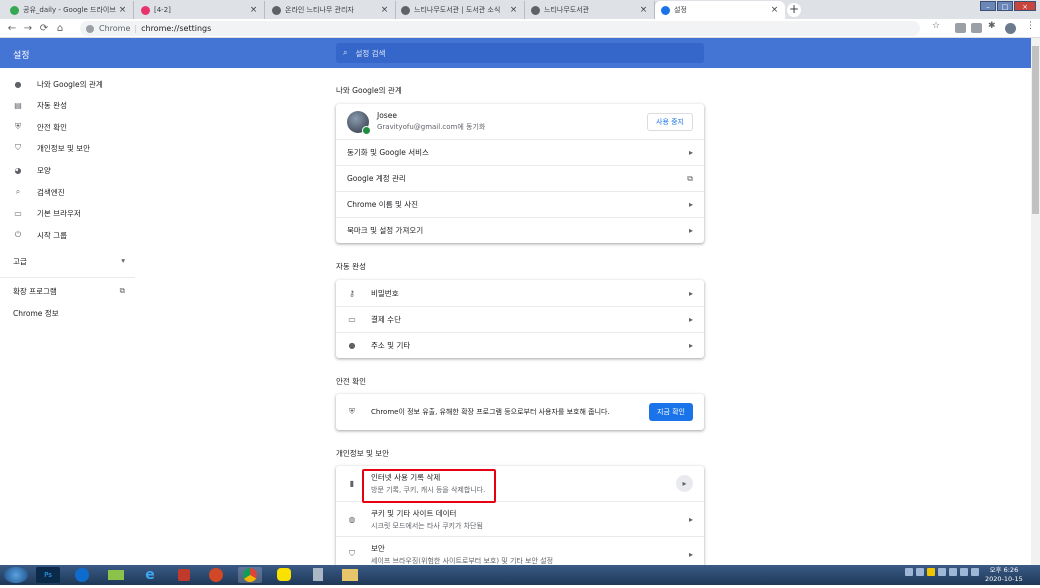 The image size is (1040, 588). What do you see at coordinates (184, 575) in the screenshot?
I see `tools-icon` at bounding box center [184, 575].